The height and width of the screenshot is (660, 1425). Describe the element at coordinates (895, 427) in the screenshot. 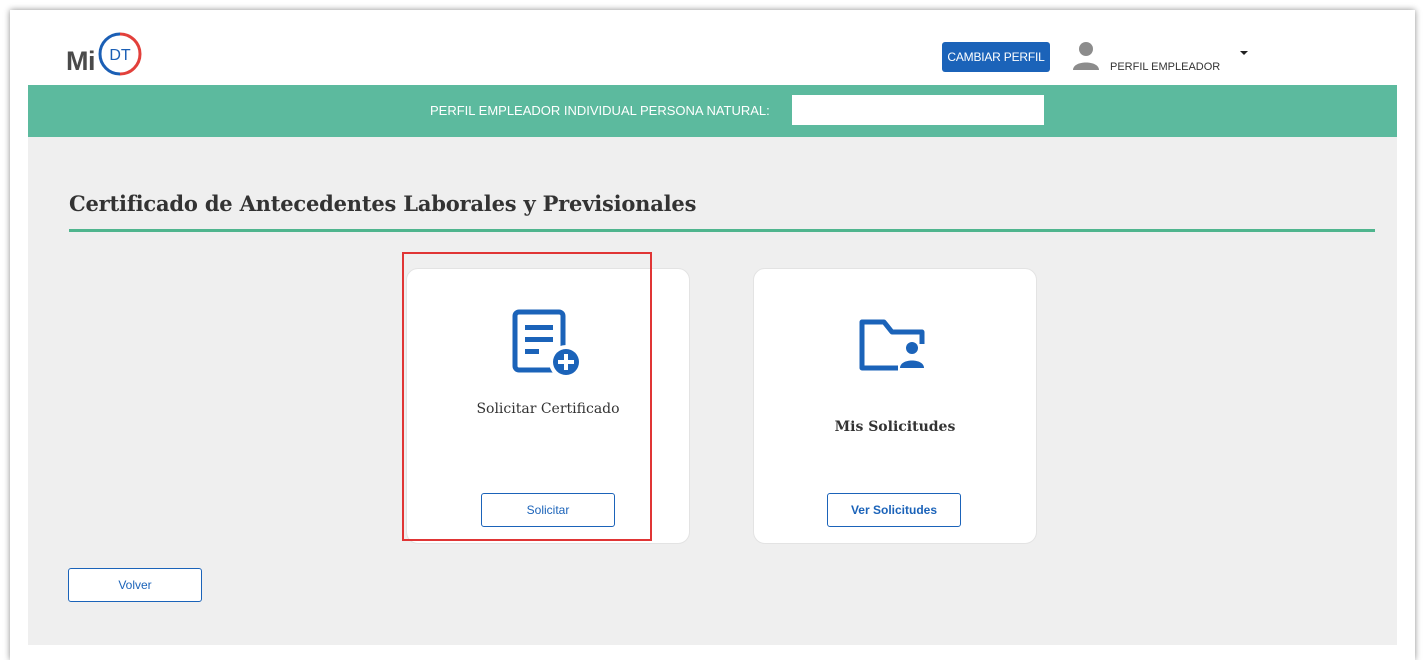

I see `my-requests-title: Mis Solicitudes` at that location.